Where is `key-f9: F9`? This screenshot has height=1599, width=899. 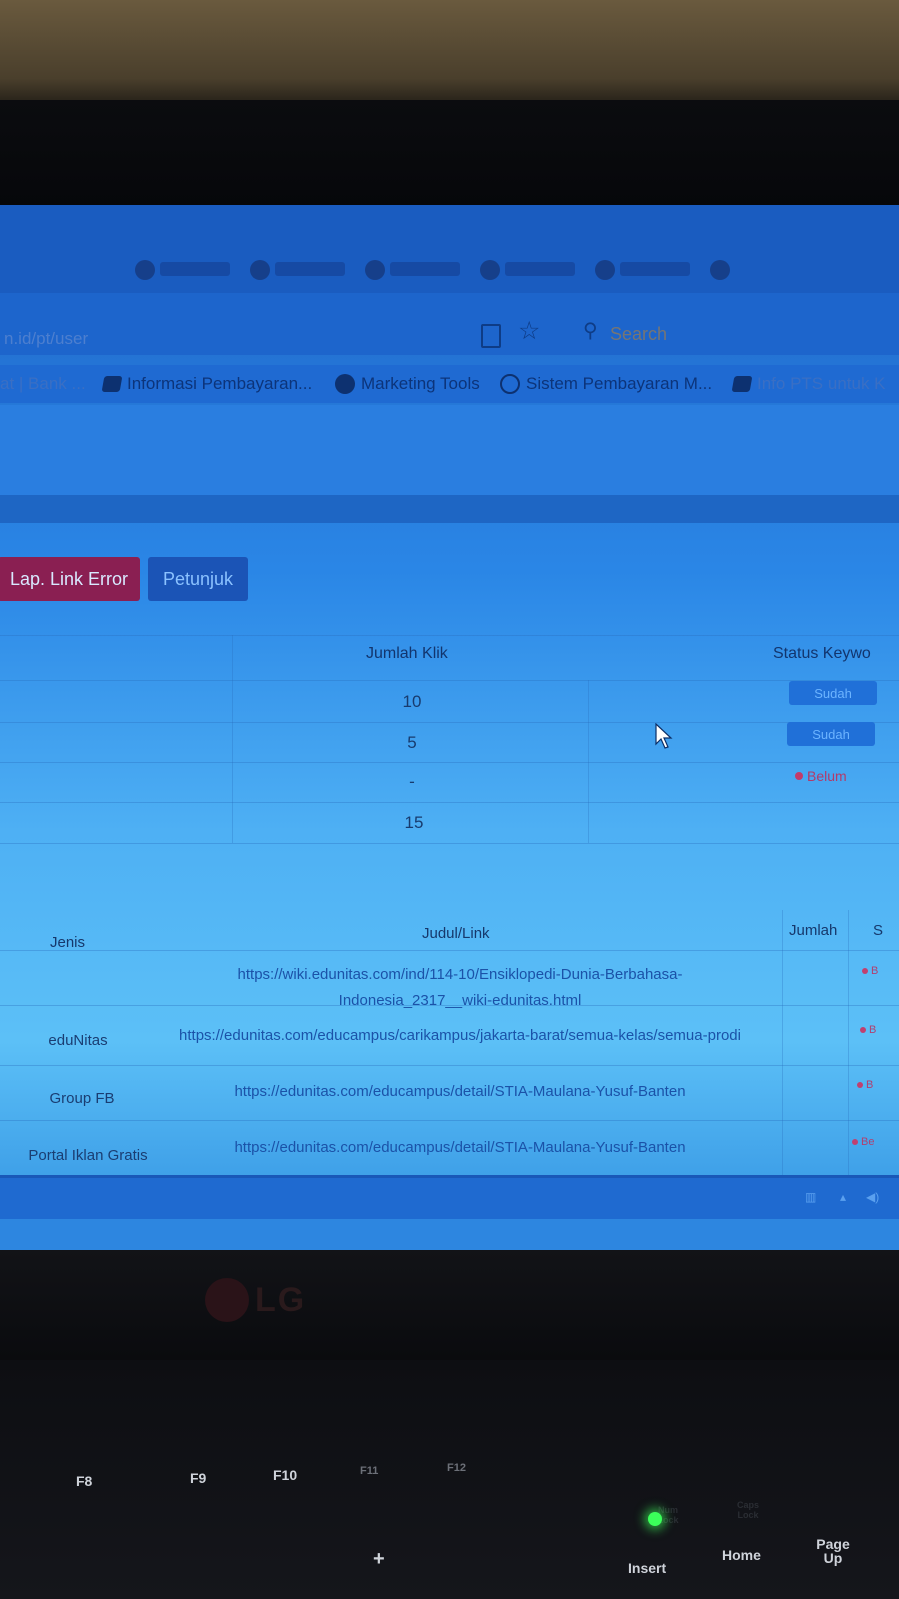 key-f9: F9 is located at coordinates (198, 1478).